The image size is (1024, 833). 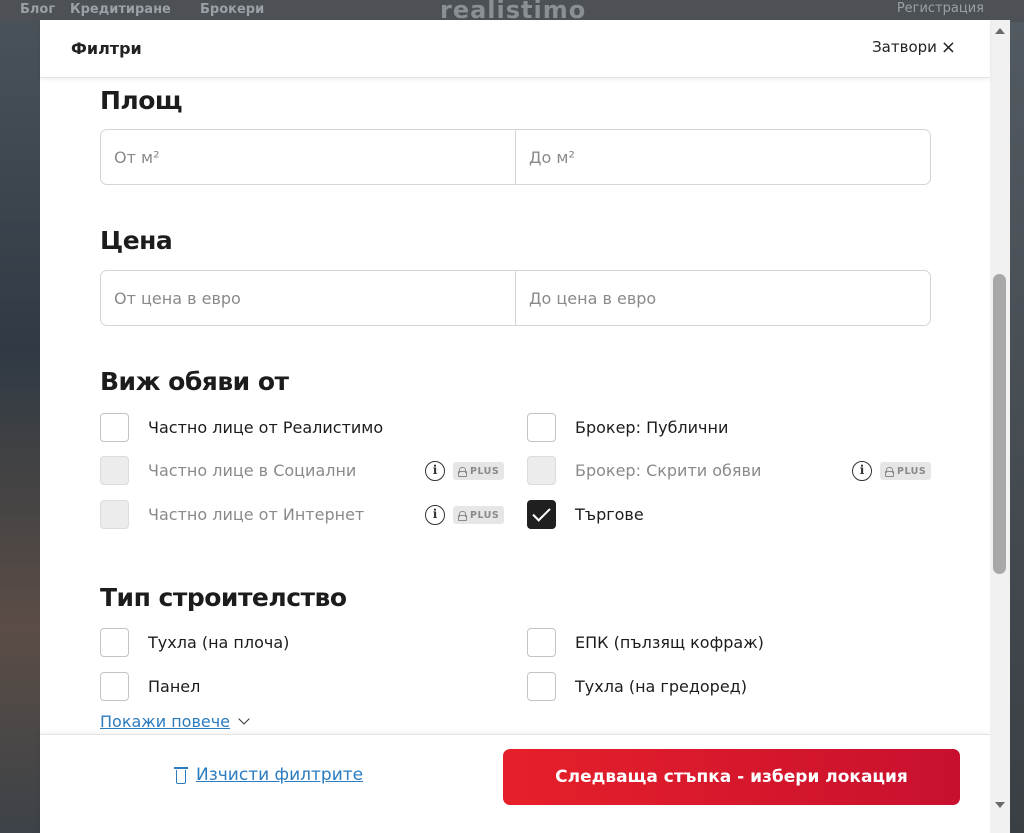 What do you see at coordinates (669, 642) in the screenshot?
I see `checkbox-label: ЕПК (пълзящ кофраж)` at bounding box center [669, 642].